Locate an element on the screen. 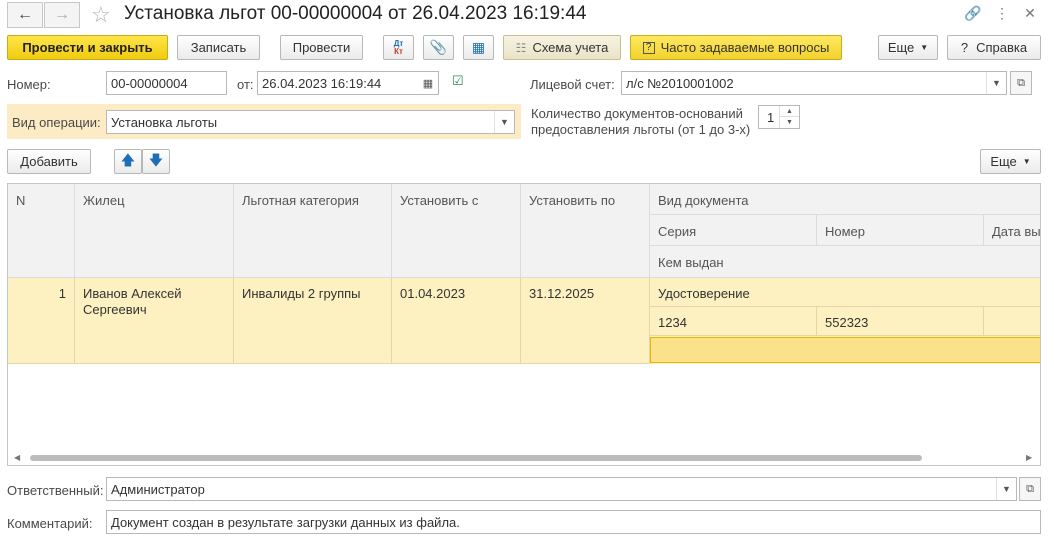  column-header-n: N is located at coordinates (41, 231).